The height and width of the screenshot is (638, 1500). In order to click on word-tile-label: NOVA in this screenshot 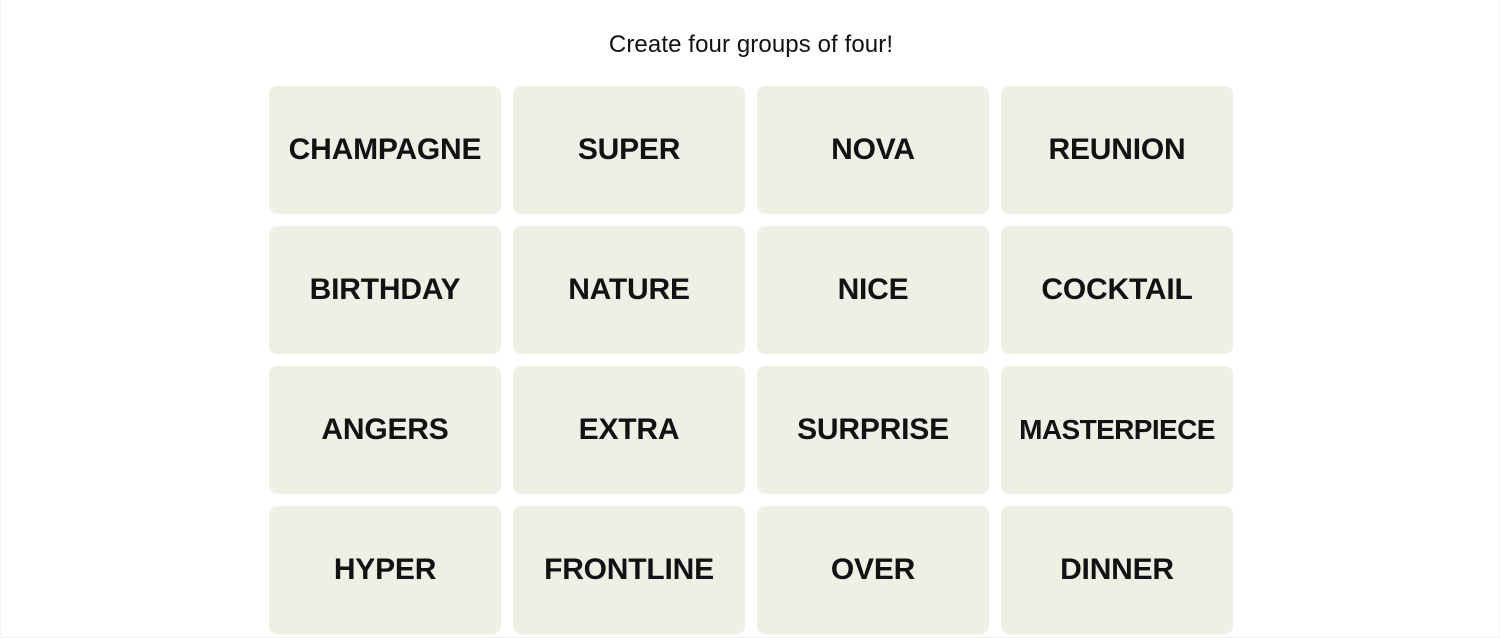, I will do `click(873, 149)`.